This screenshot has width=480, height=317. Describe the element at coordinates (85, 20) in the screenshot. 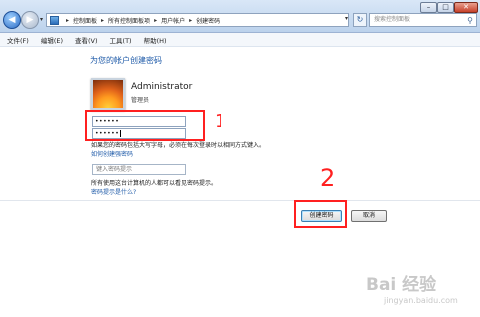

I see `breadcrumb-control-panel: 控制面板` at that location.